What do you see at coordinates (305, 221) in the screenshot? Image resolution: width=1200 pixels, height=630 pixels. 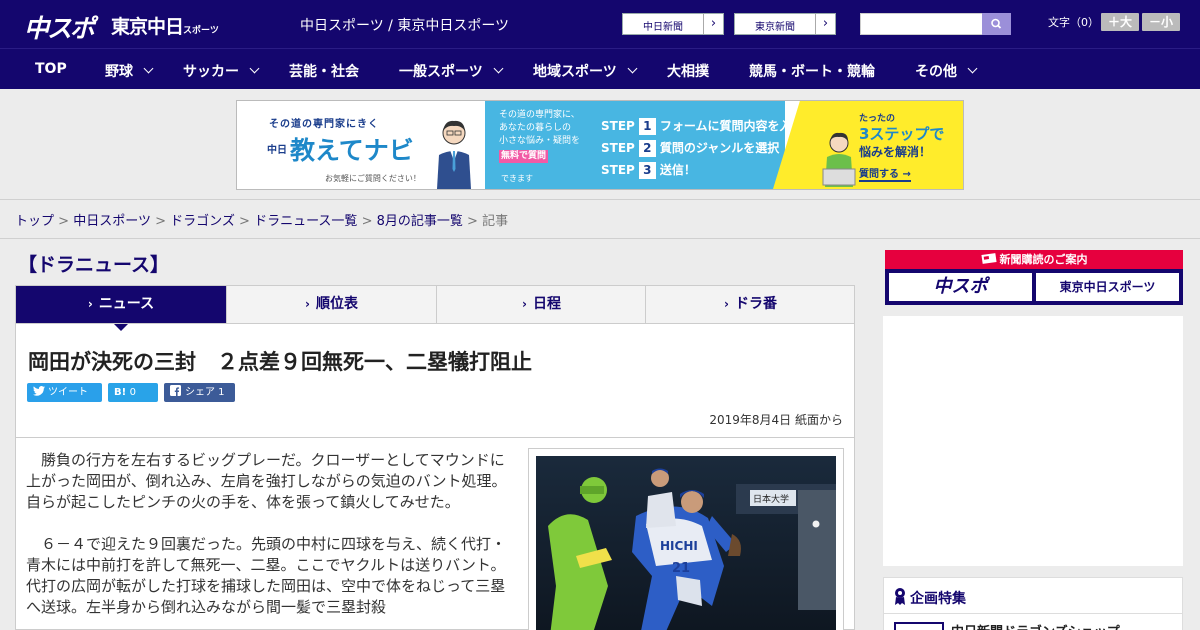 I see `breadcrumb-link-dra-news: ドラニュース一覧` at bounding box center [305, 221].